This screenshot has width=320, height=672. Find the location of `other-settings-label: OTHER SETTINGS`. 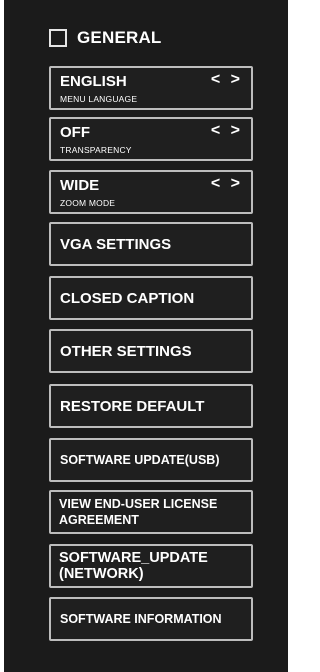

other-settings-label: OTHER SETTINGS is located at coordinates (126, 351).